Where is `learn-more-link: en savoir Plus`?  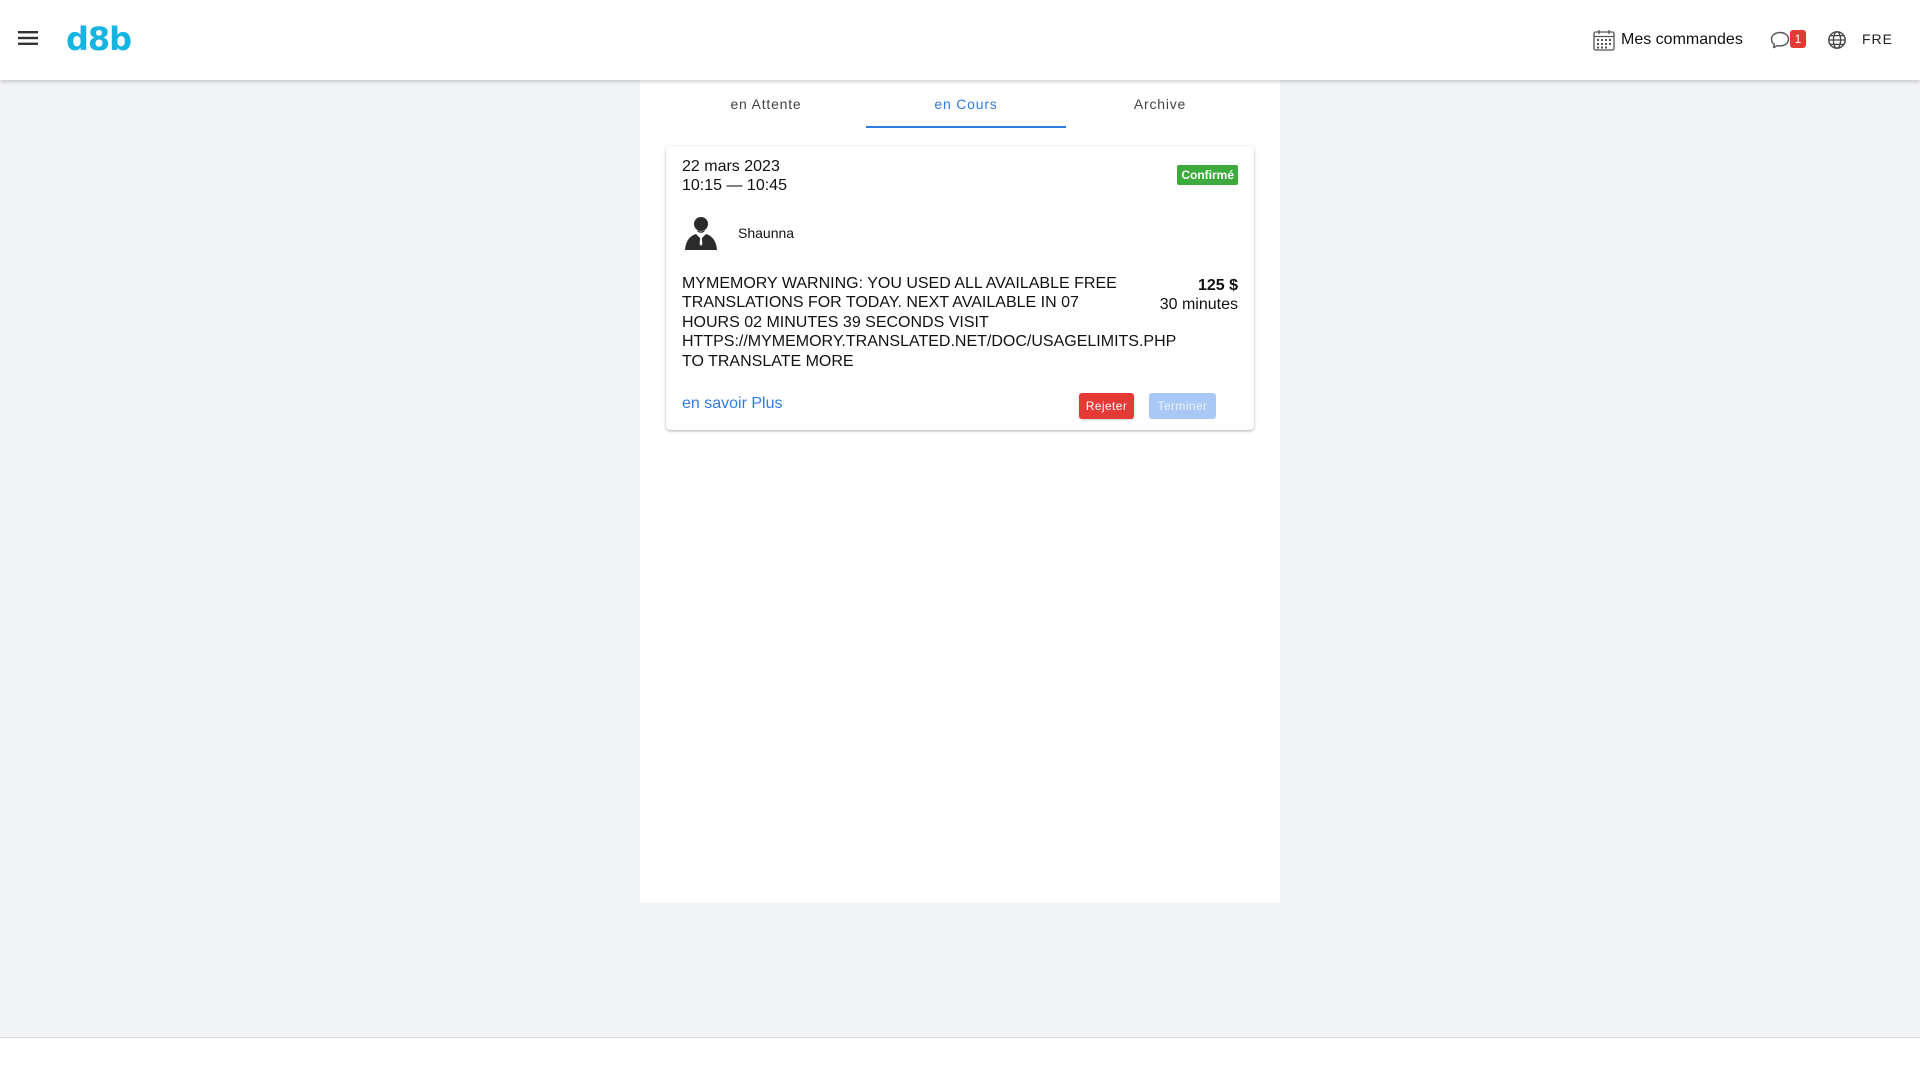 learn-more-link: en savoir Plus is located at coordinates (732, 404).